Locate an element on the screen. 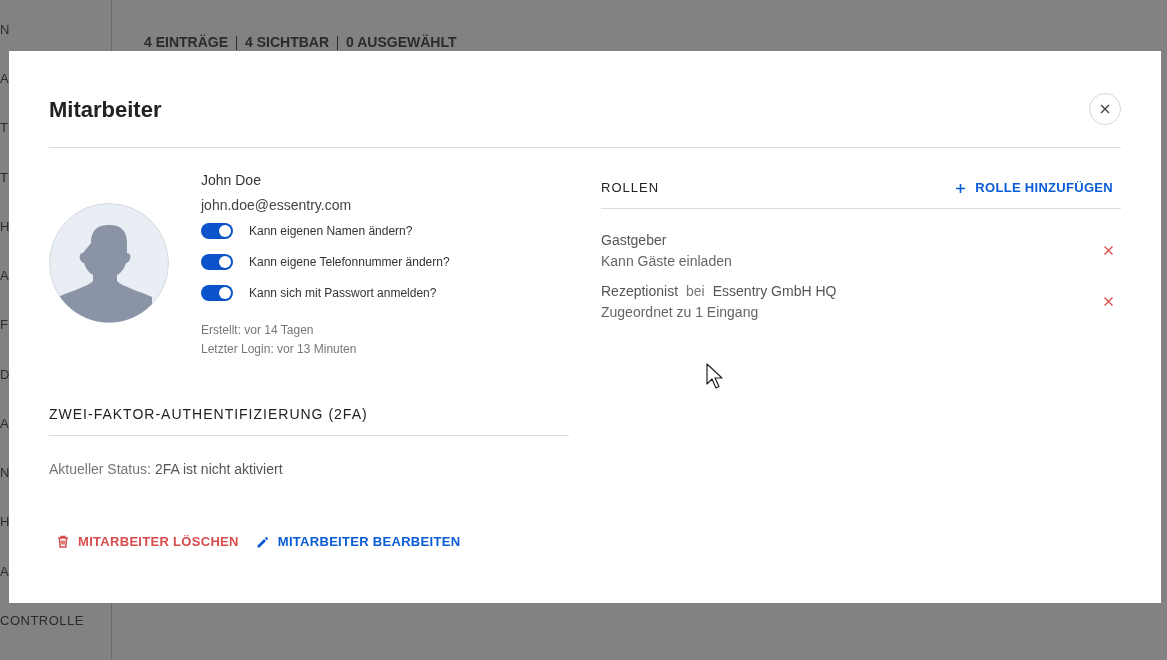 The height and width of the screenshot is (660, 1167). last-login: Letzter Login: vor 13 Minuten is located at coordinates (279, 349).